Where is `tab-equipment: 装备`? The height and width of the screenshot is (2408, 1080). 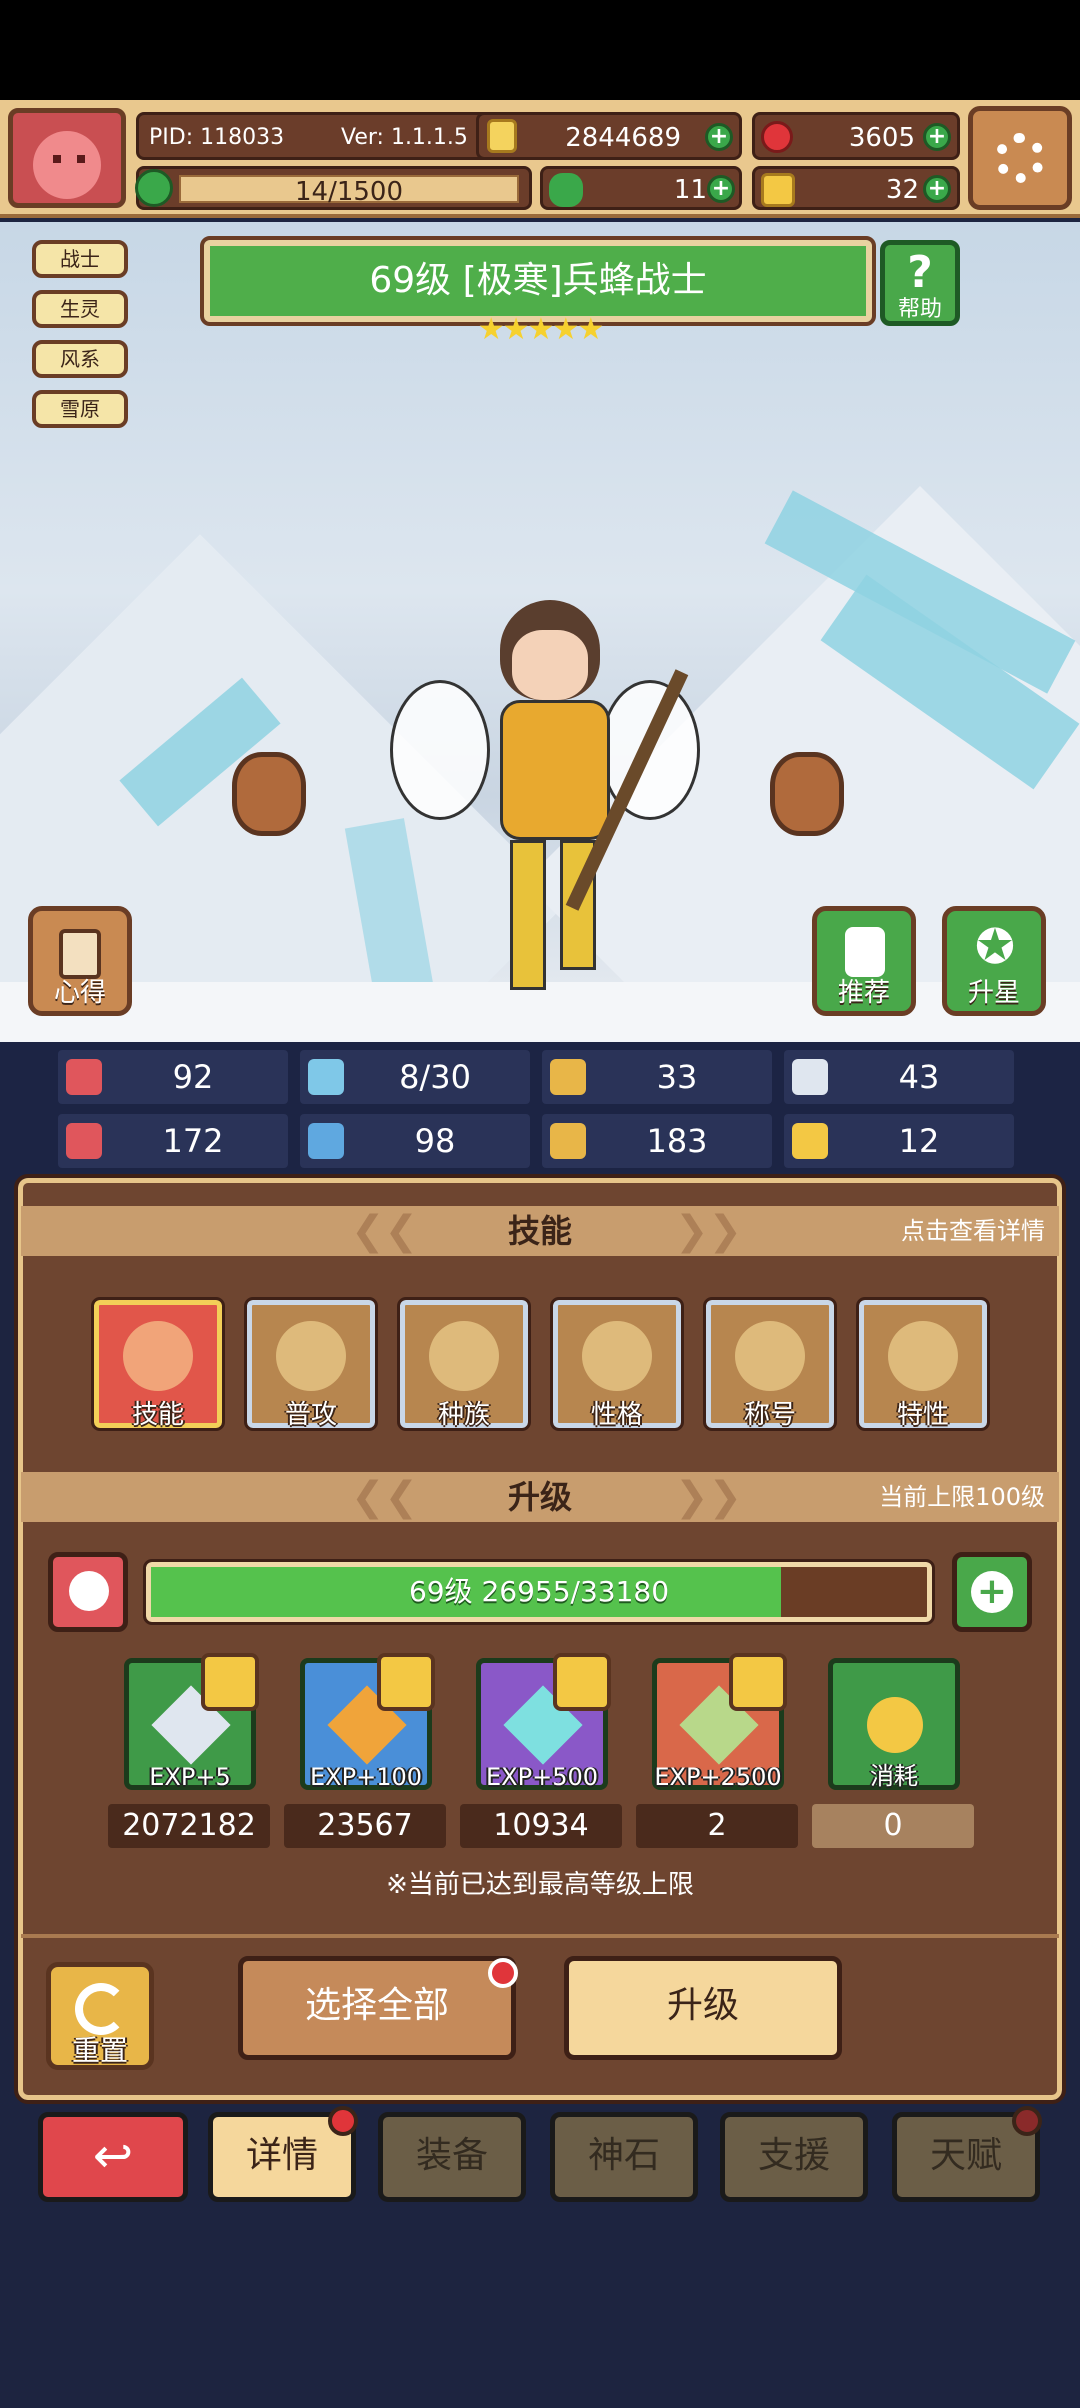 tab-equipment: 装备 is located at coordinates (452, 2157).